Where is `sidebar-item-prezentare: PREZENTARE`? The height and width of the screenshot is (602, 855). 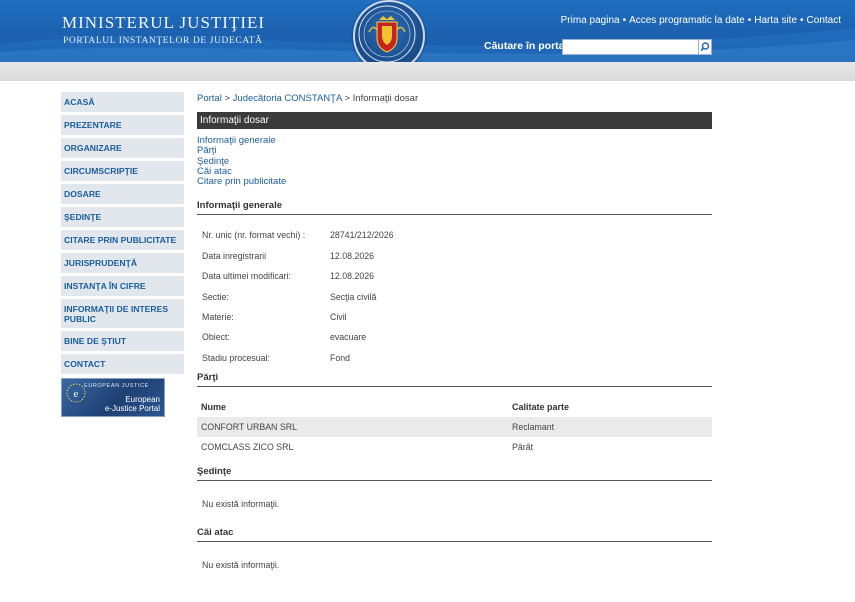 sidebar-item-prezentare: PREZENTARE is located at coordinates (122, 125).